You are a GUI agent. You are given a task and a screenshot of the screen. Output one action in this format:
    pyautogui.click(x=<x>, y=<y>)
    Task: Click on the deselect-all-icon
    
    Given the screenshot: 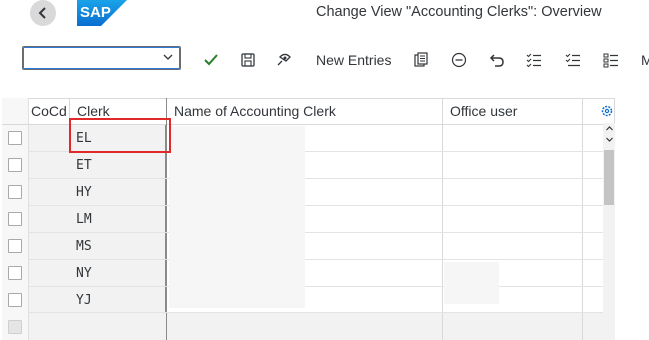 What is the action you would take?
    pyautogui.click(x=610, y=60)
    